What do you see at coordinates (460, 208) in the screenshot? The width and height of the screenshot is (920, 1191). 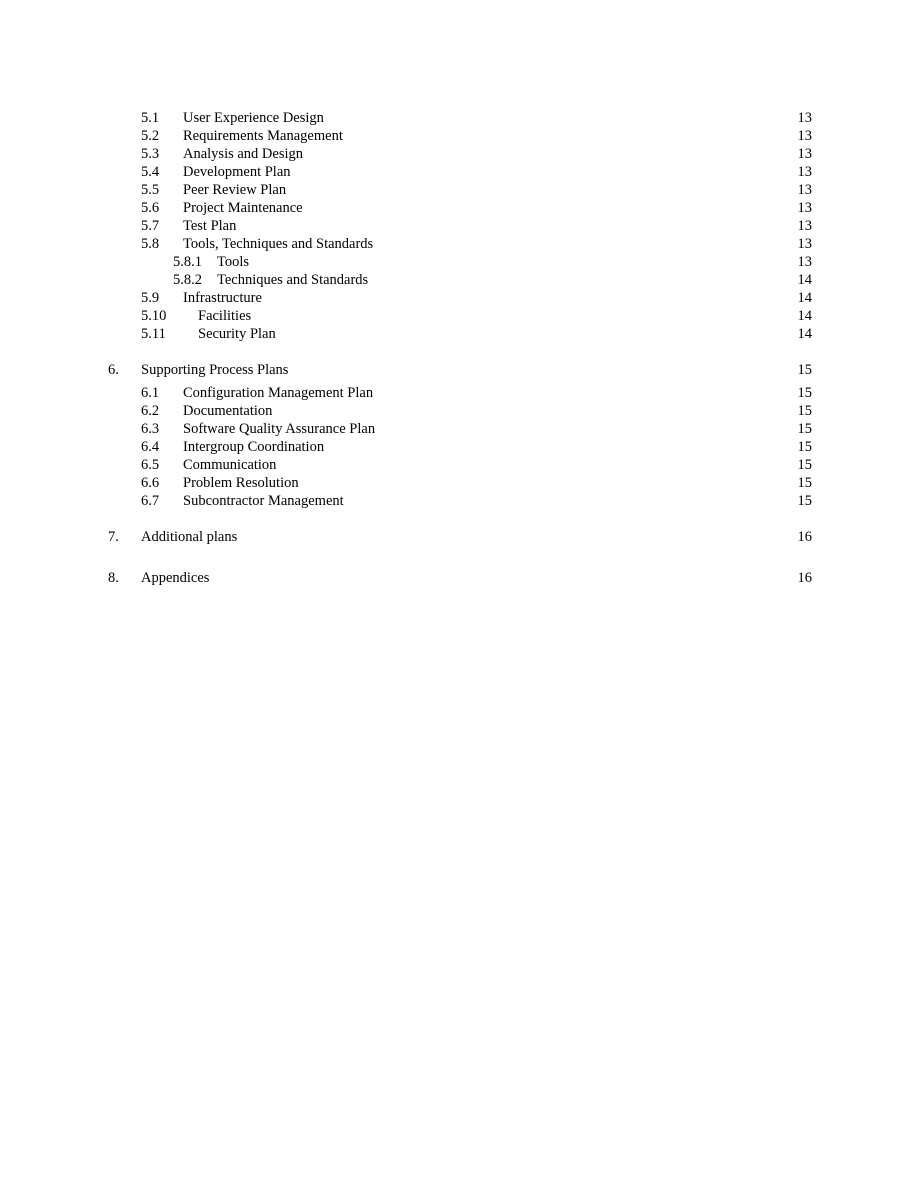 I see `toc-entry: 5.6 Project Maintenance 13` at bounding box center [460, 208].